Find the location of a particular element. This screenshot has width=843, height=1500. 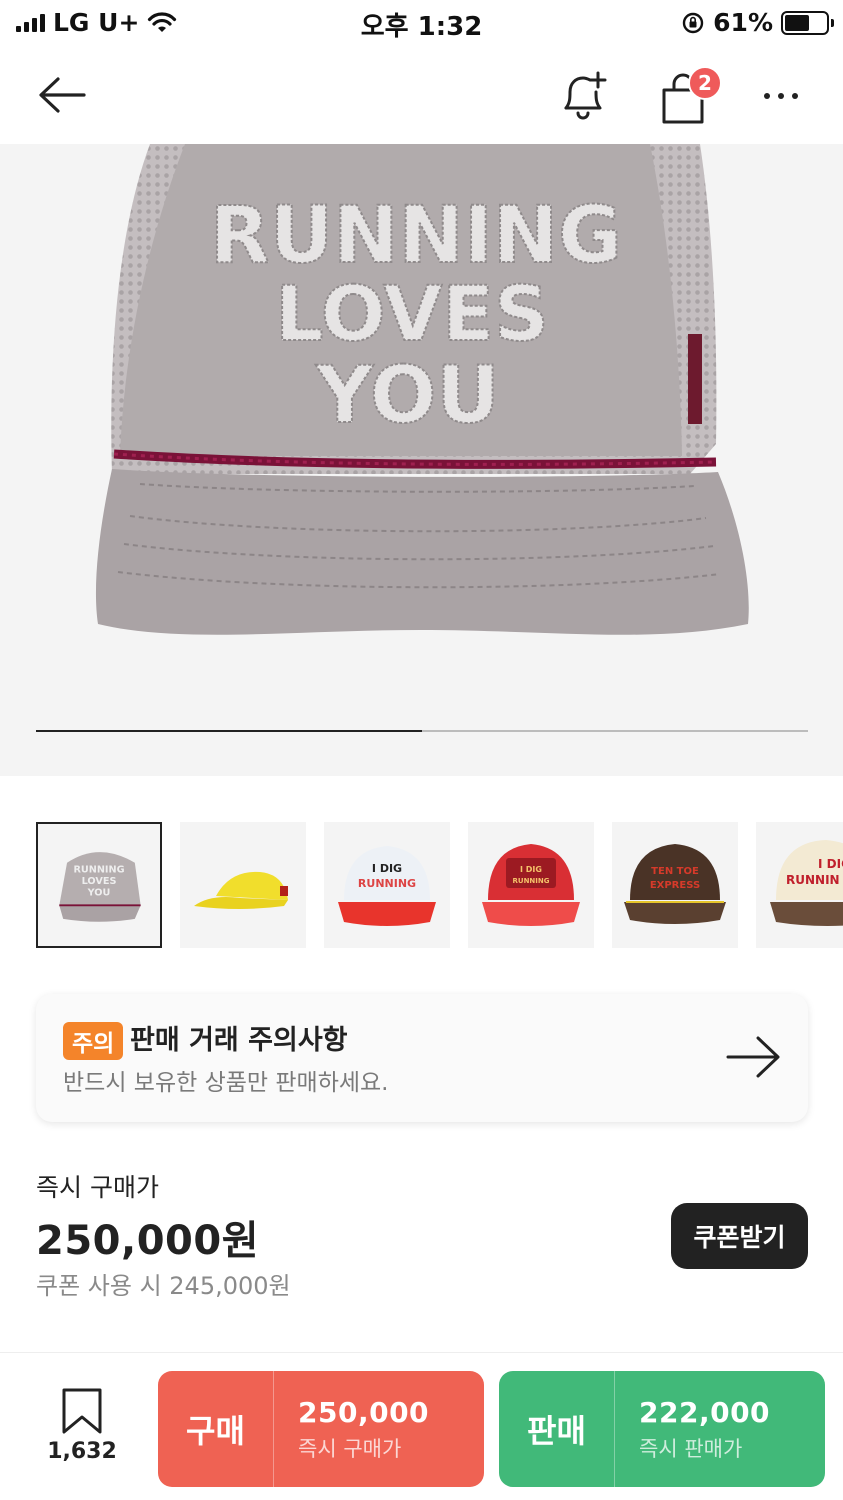

red-mesh-cap-icon: I DIG RUNNING is located at coordinates (531, 885).